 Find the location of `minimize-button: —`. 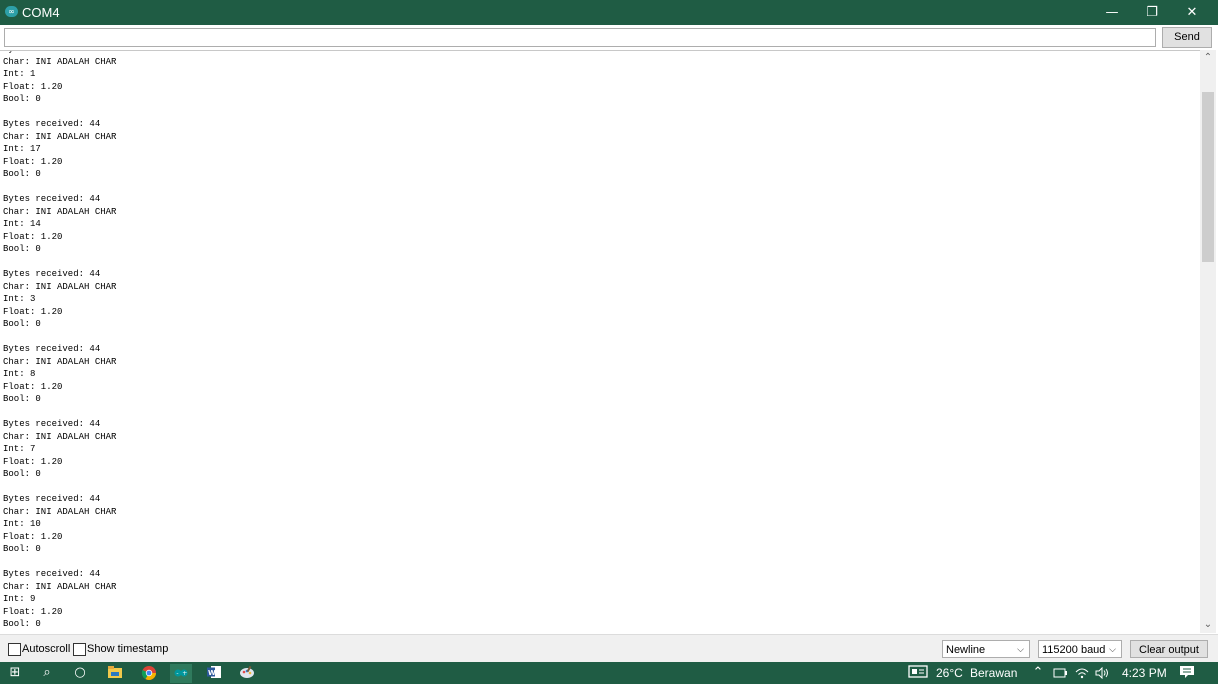

minimize-button: — is located at coordinates (1112, 12).